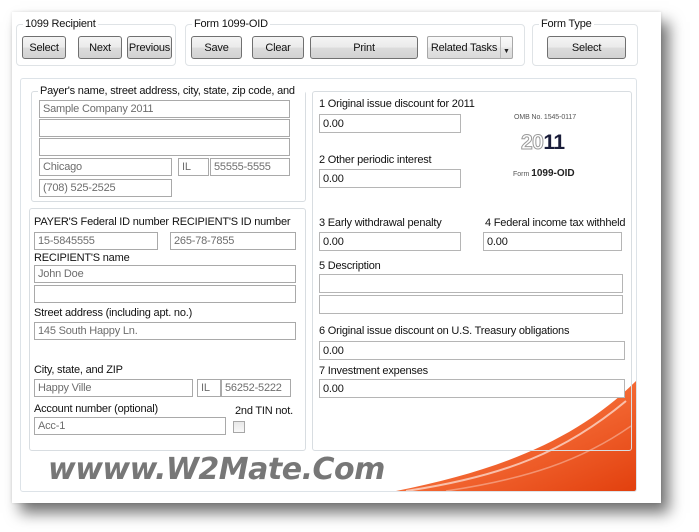  I want to click on form-group-title: Form 1099-OID, so click(231, 24).